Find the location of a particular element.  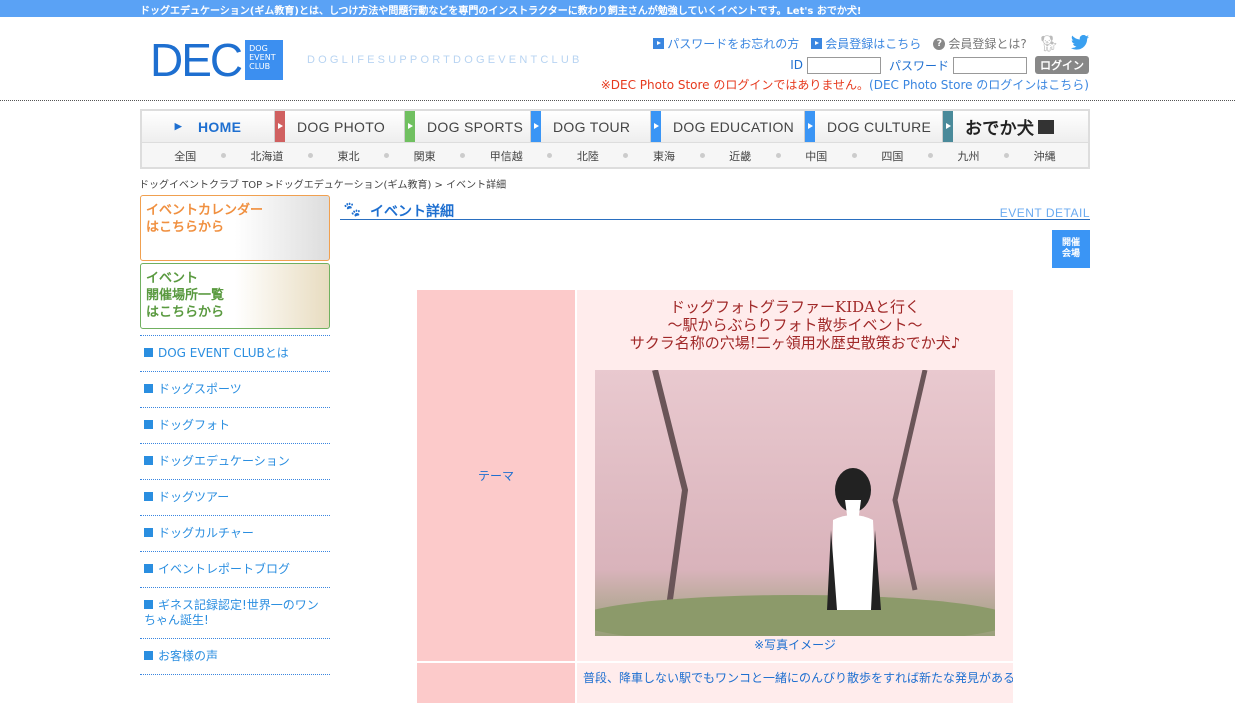

region-tohoku: 東北 is located at coordinates (349, 156).